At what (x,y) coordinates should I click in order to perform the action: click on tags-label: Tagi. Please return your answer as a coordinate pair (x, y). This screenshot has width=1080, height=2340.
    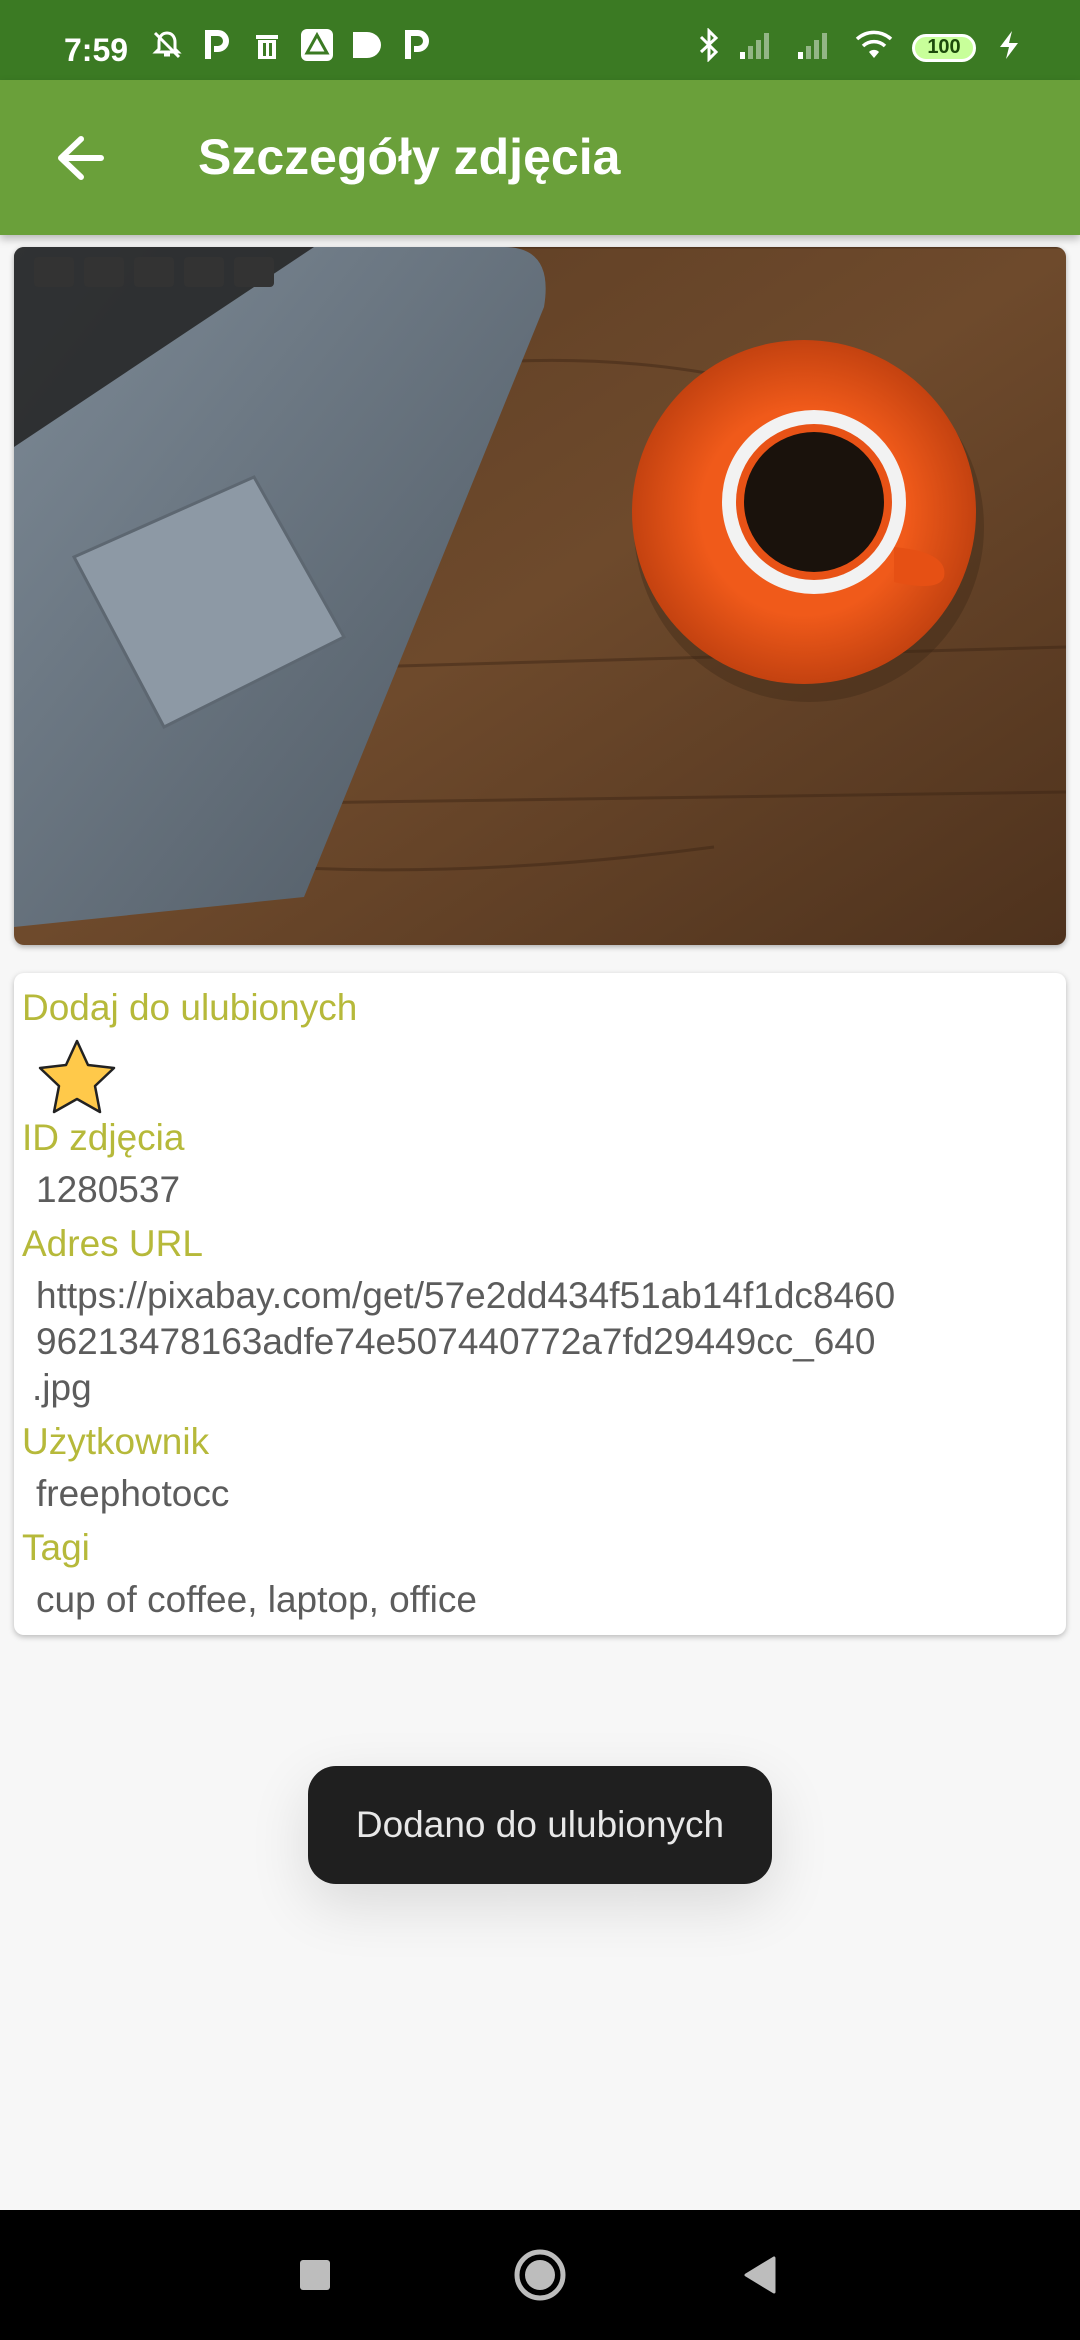
    Looking at the image, I should click on (56, 1547).